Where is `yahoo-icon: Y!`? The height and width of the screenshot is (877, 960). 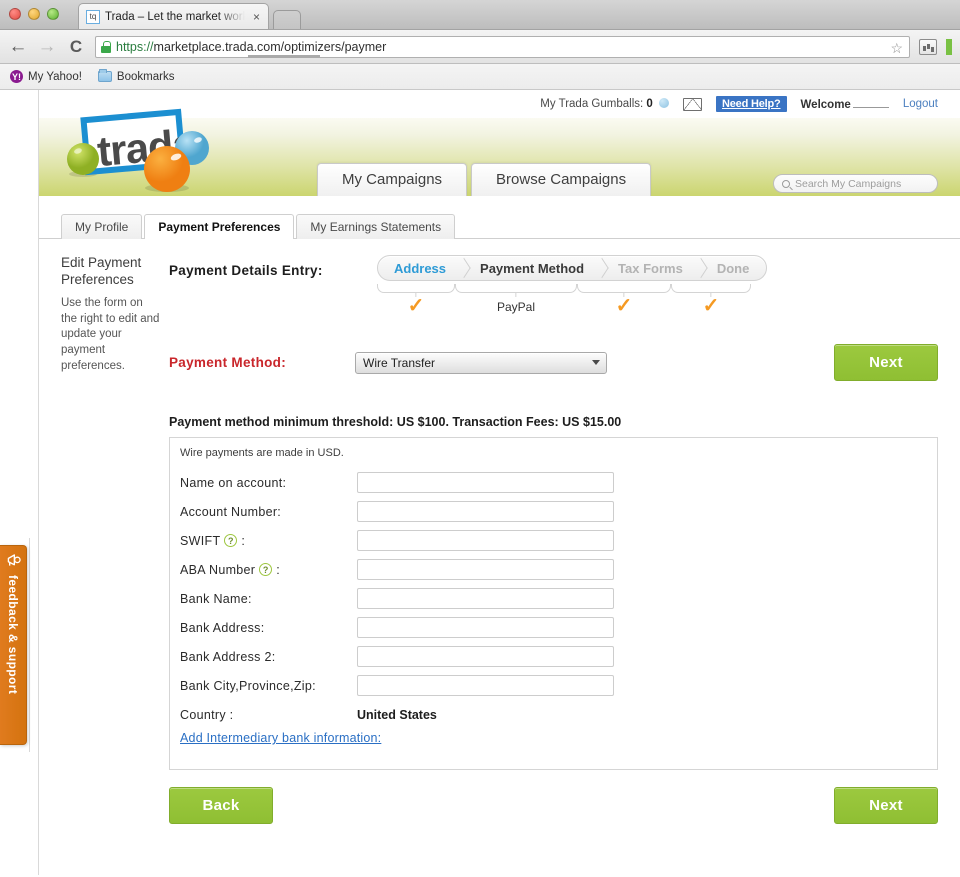
yahoo-icon: Y! is located at coordinates (16, 76).